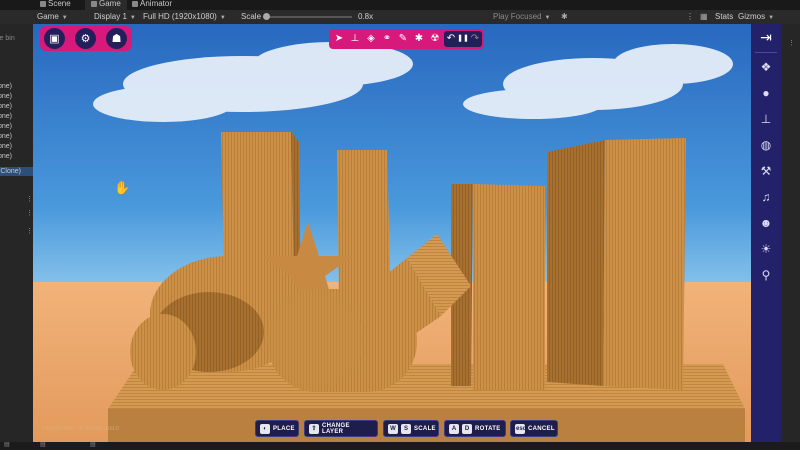 Image resolution: width=800 pixels, height=450 pixels. I want to click on undo-icon: ↶, so click(451, 38).